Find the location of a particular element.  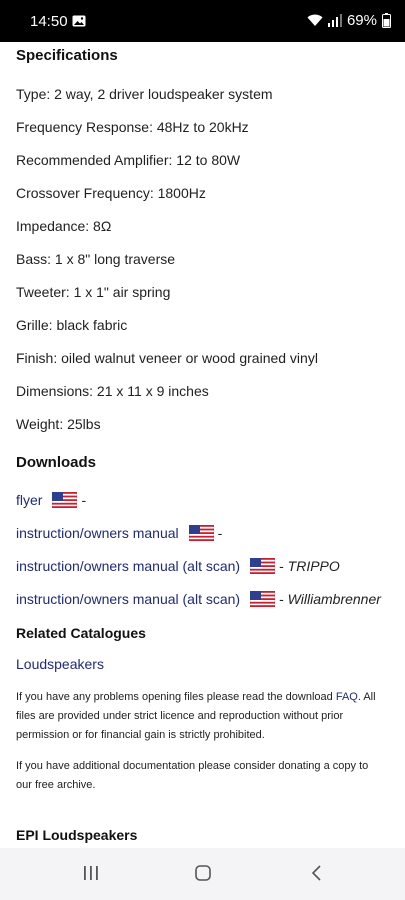

home-icon is located at coordinates (203, 873).